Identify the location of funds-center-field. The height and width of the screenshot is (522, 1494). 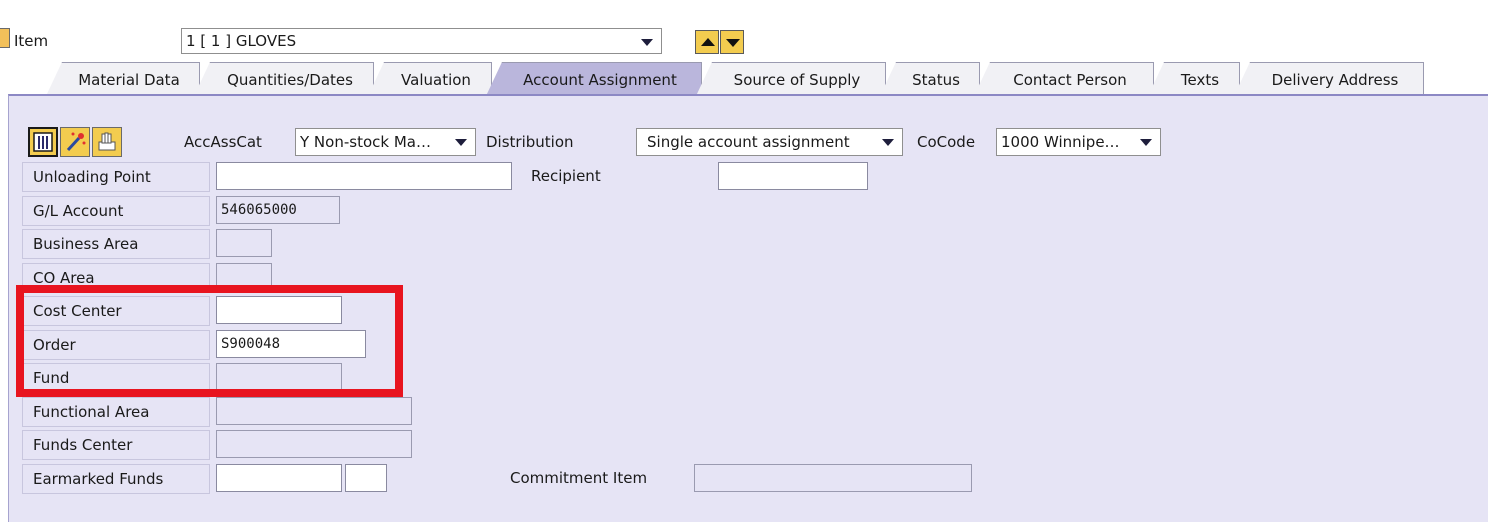
(314, 444).